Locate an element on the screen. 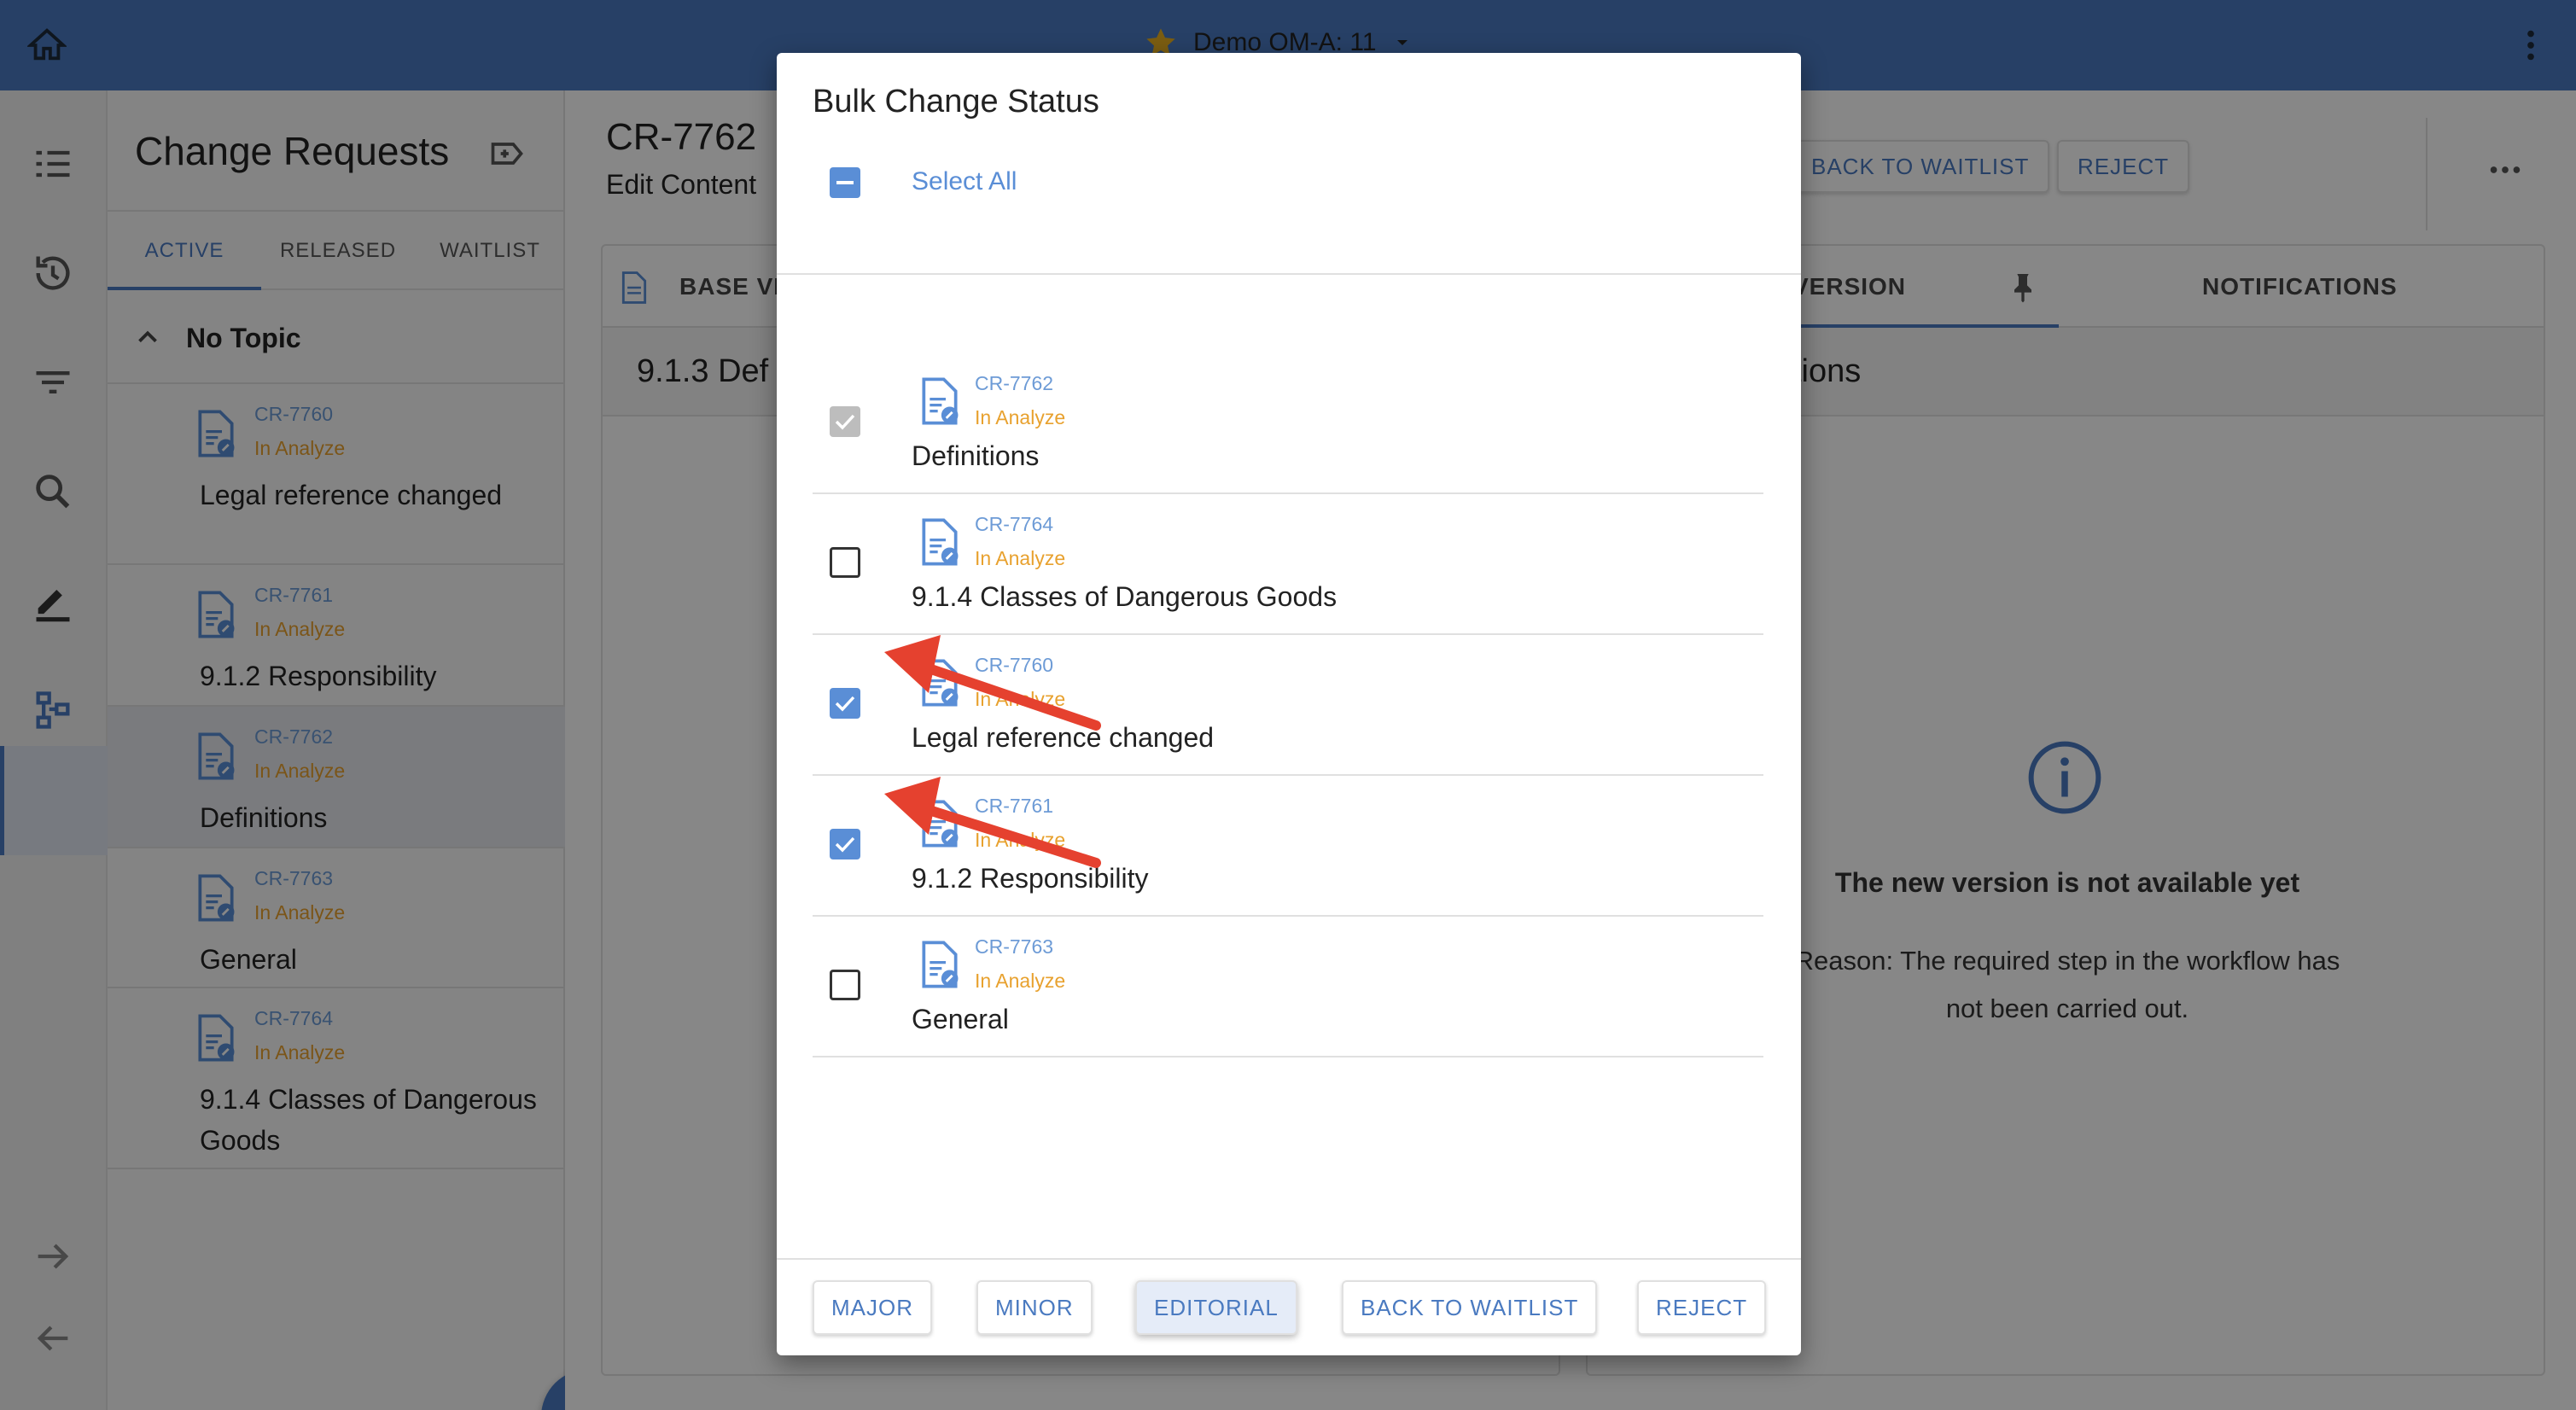 This screenshot has width=2576, height=1410. editorial-button: EDITORIAL is located at coordinates (1216, 1307).